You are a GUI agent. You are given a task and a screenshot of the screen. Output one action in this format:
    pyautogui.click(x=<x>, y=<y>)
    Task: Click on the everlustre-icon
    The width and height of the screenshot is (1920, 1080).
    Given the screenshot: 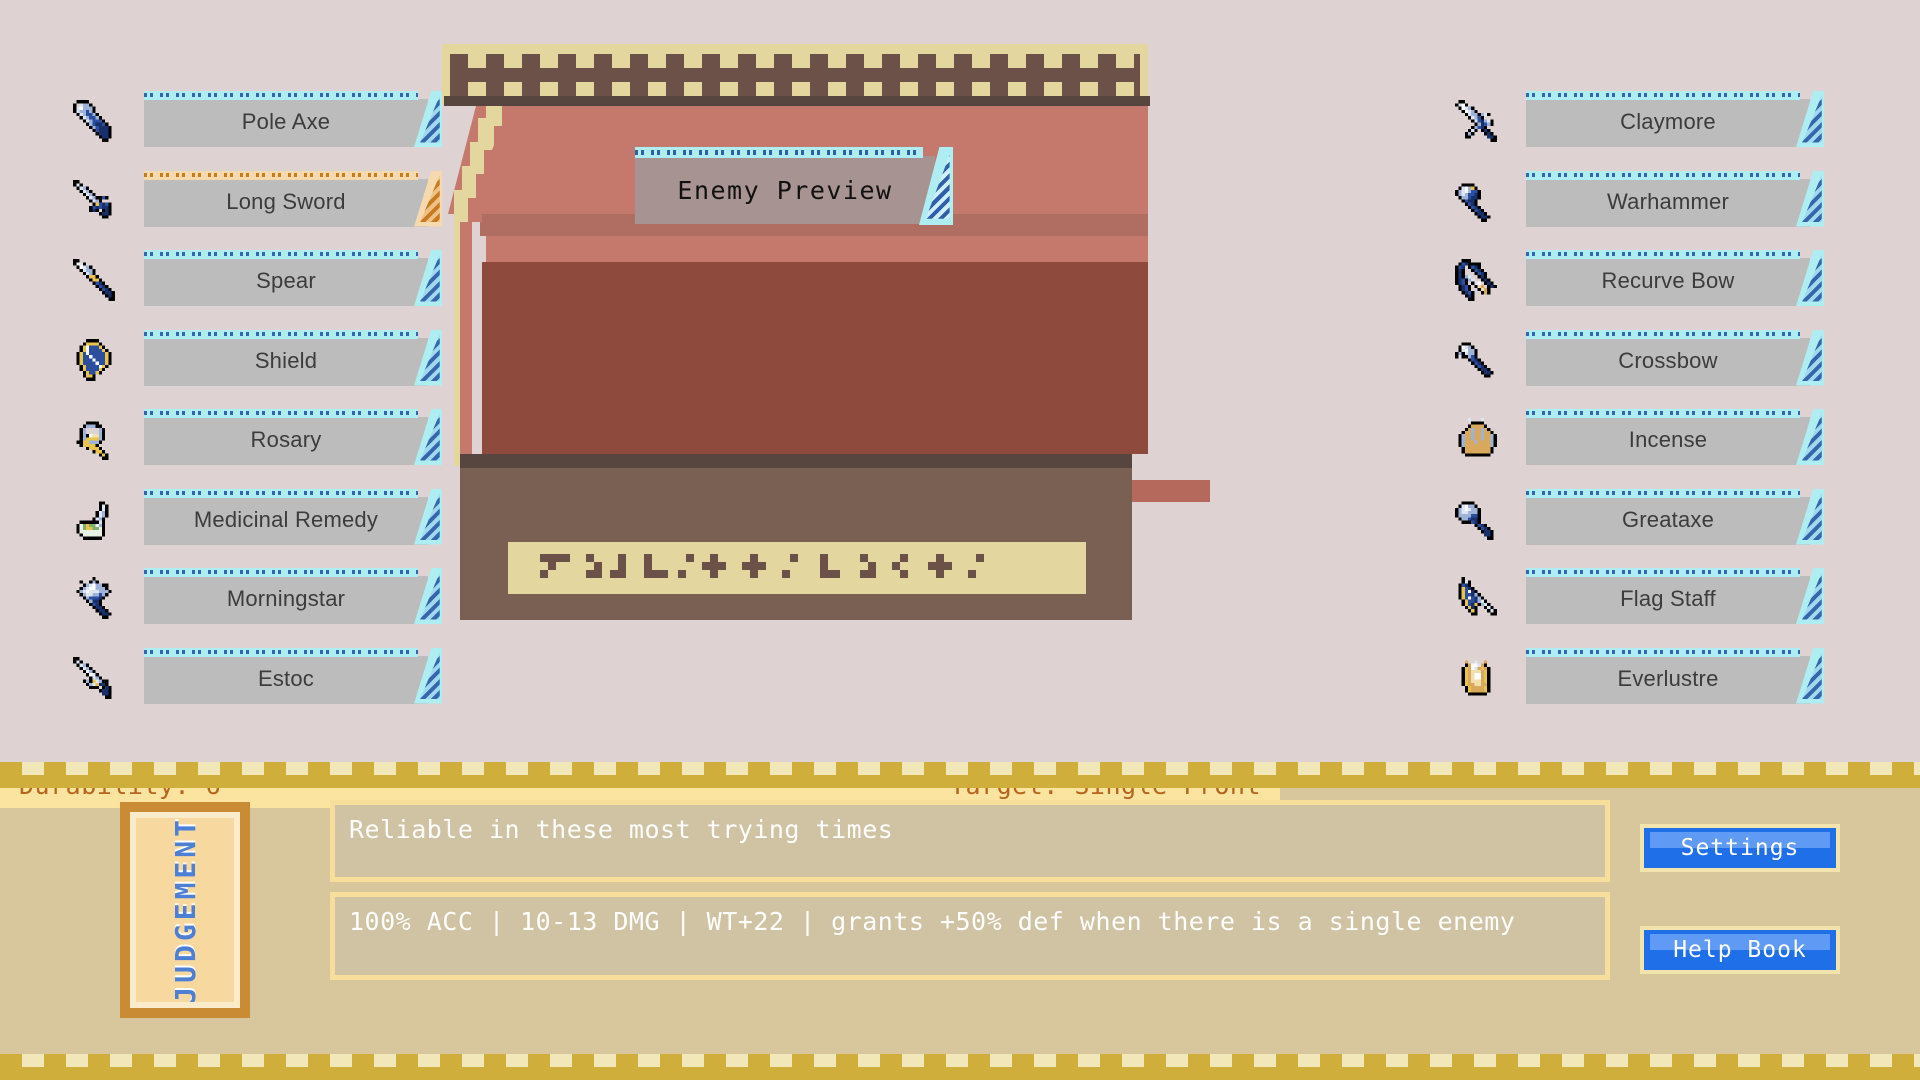 What is the action you would take?
    pyautogui.click(x=1478, y=680)
    